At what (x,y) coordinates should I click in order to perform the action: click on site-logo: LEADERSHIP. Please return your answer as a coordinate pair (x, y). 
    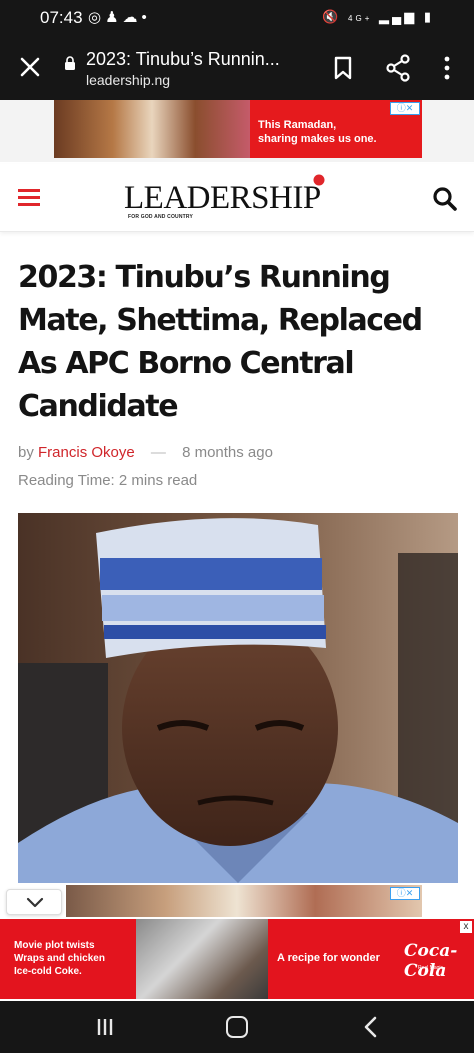
    Looking at the image, I should click on (222, 198).